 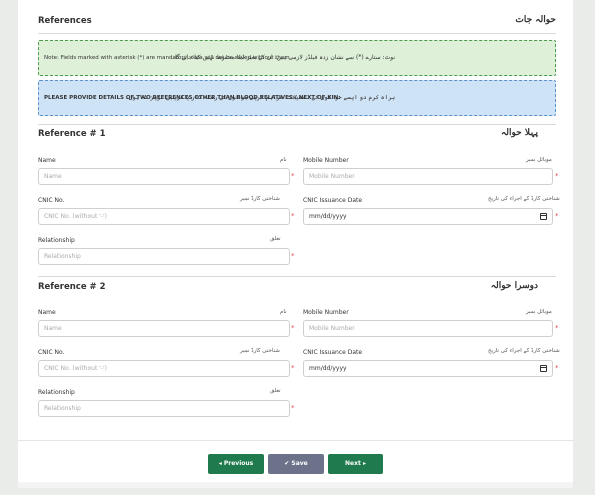 What do you see at coordinates (428, 176) in the screenshot?
I see `reference-1-mobile-input: Mobile Number` at bounding box center [428, 176].